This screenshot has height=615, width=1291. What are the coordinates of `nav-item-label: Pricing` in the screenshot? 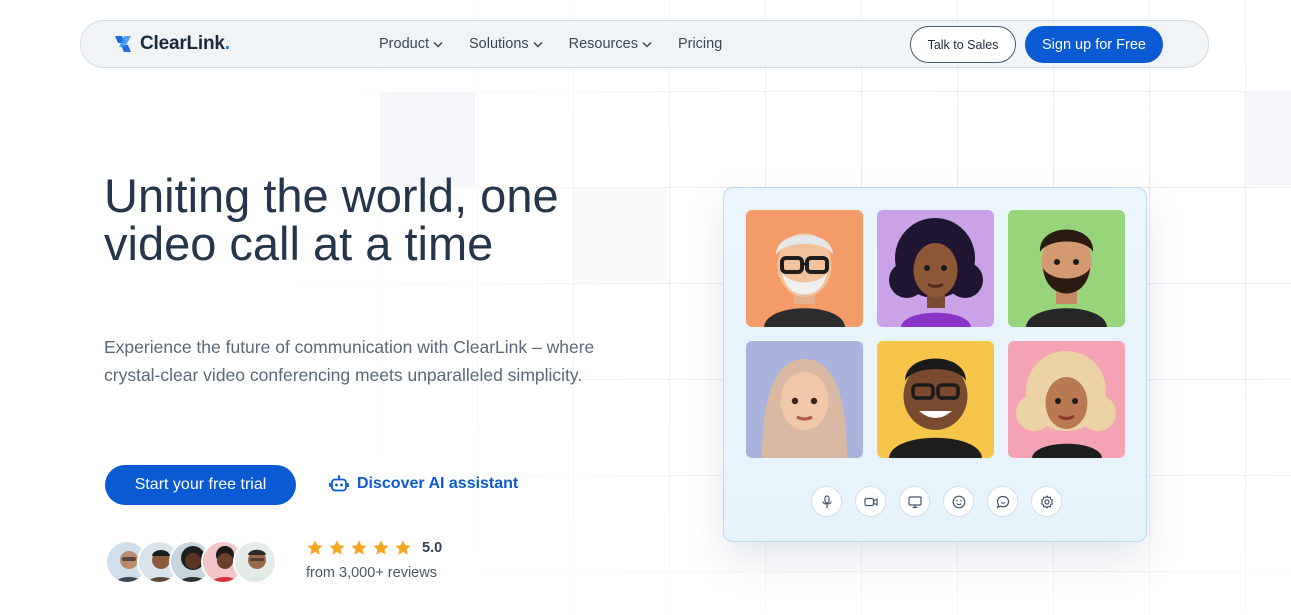 It's located at (700, 44).